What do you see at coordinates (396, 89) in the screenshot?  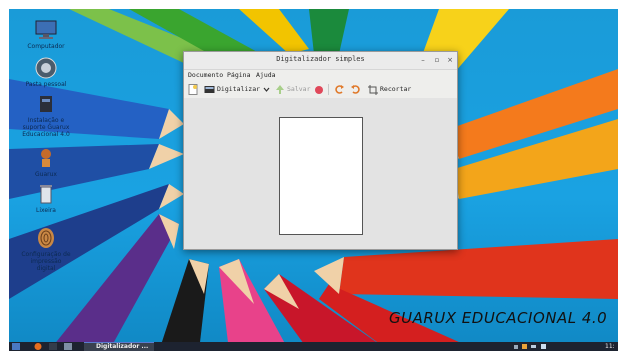 I see `crop-label: Recortar` at bounding box center [396, 89].